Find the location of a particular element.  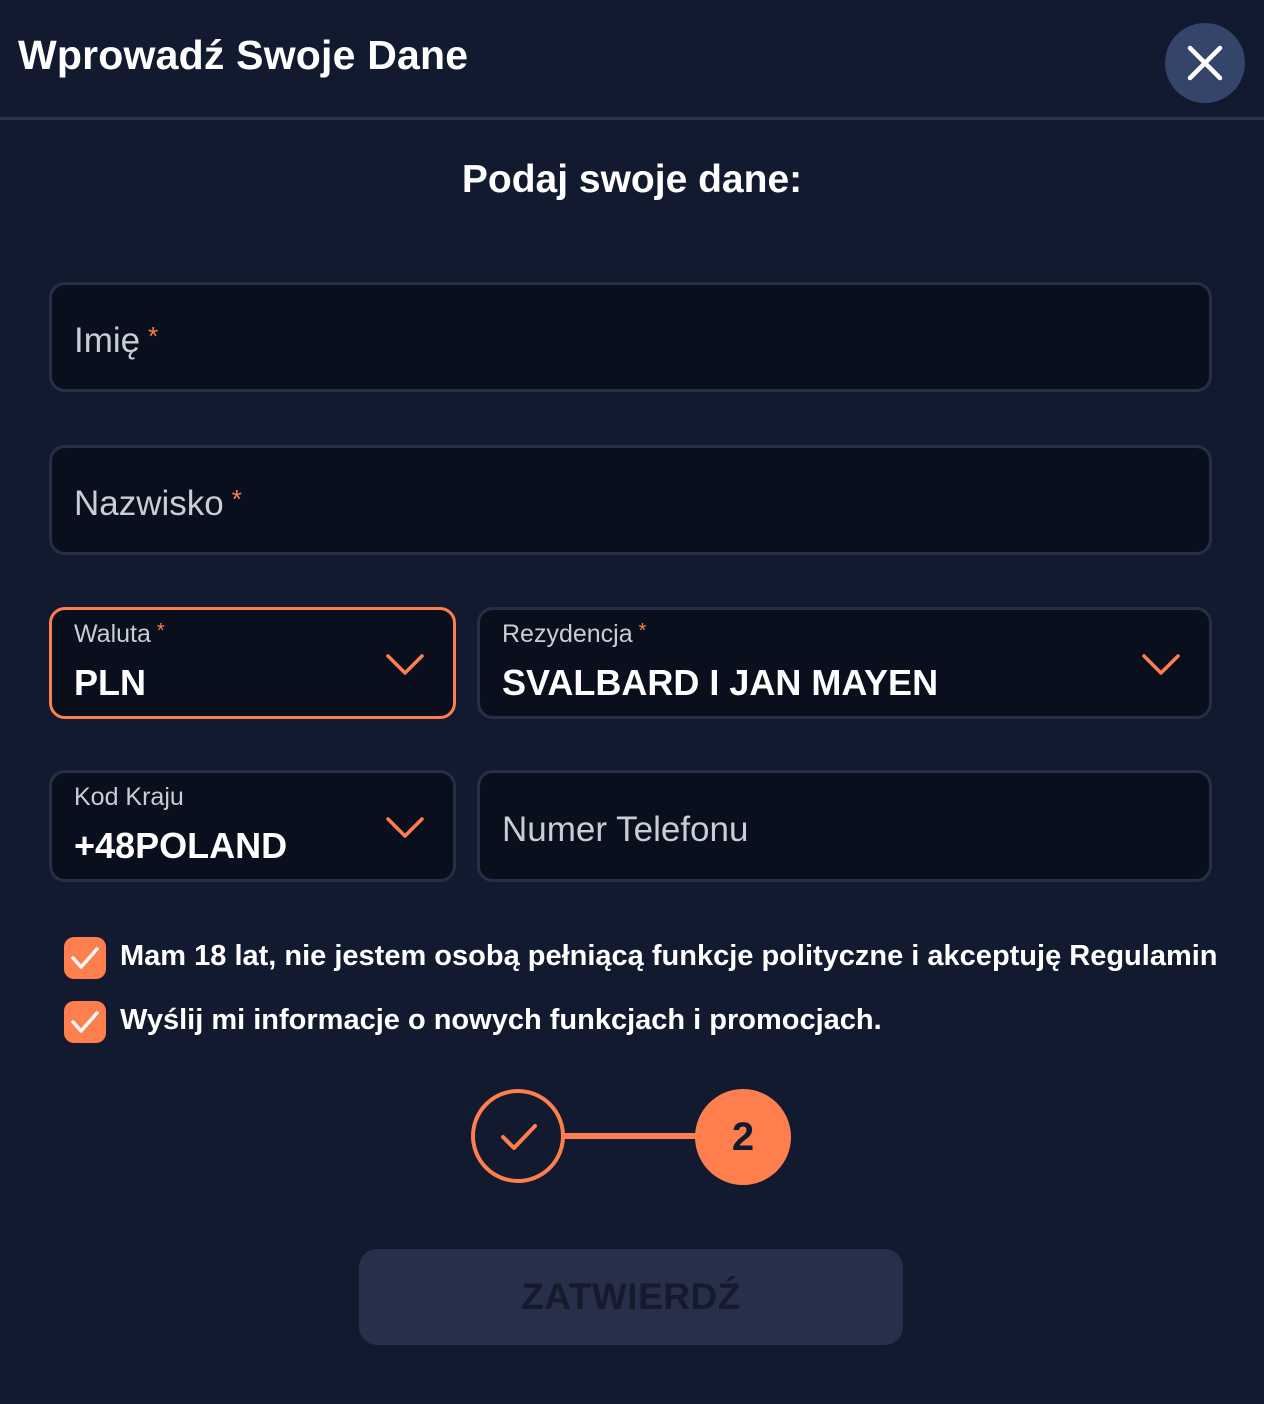

terms-checkbox is located at coordinates (85, 958).